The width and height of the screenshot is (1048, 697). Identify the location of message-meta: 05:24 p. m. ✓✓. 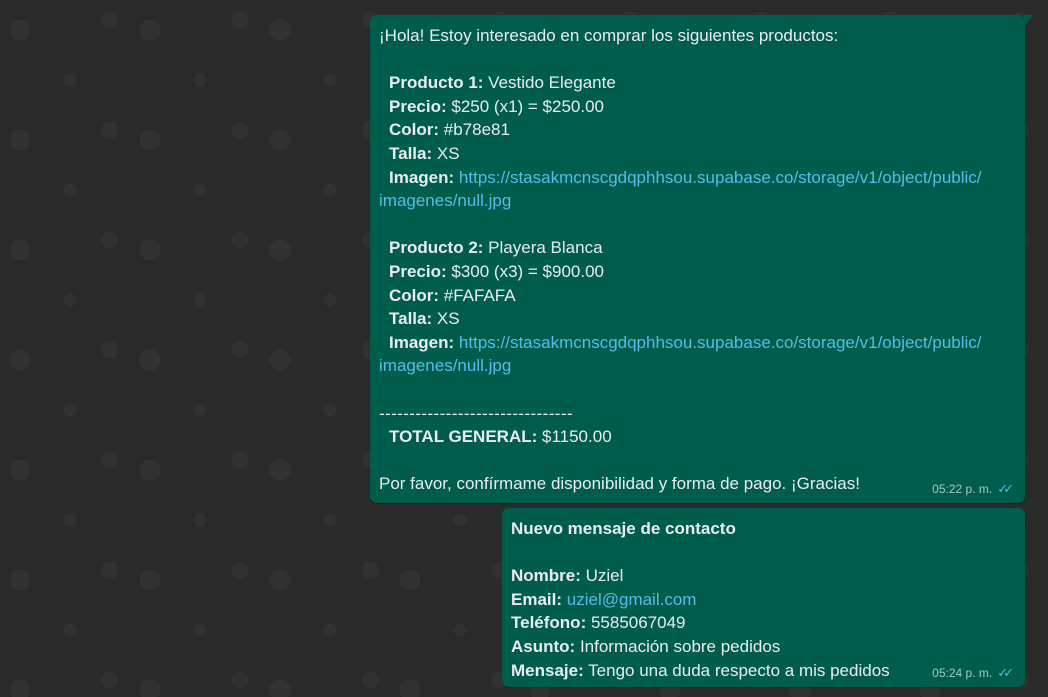
(973, 673).